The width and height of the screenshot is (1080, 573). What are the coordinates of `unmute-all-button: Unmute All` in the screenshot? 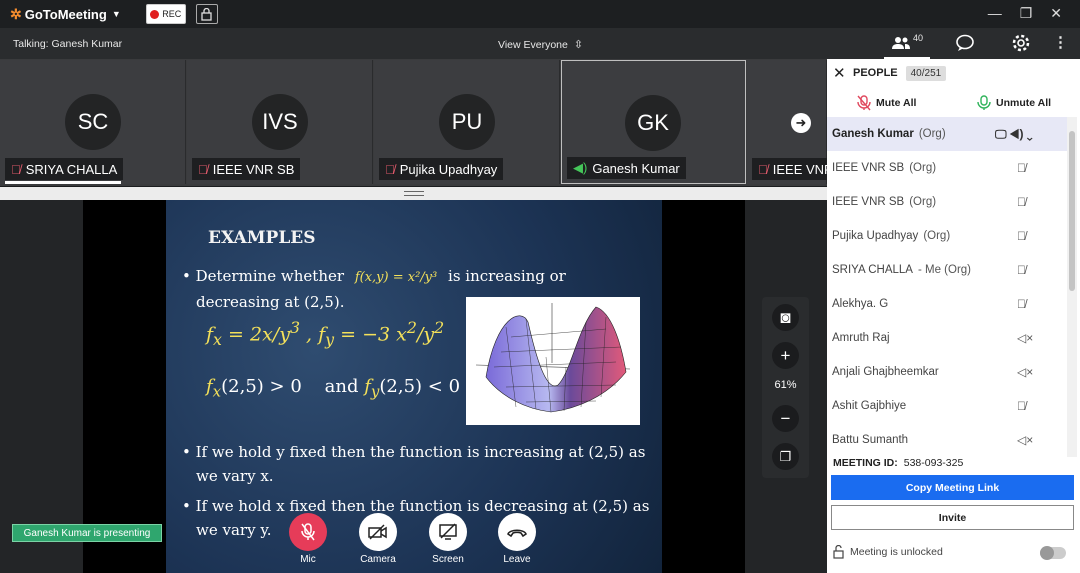 It's located at (1014, 103).